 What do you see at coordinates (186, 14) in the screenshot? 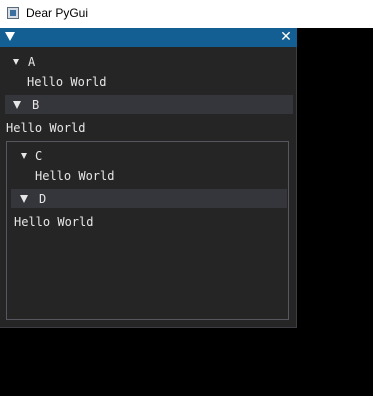
I see `os-titlebar: Dear PyGui` at bounding box center [186, 14].